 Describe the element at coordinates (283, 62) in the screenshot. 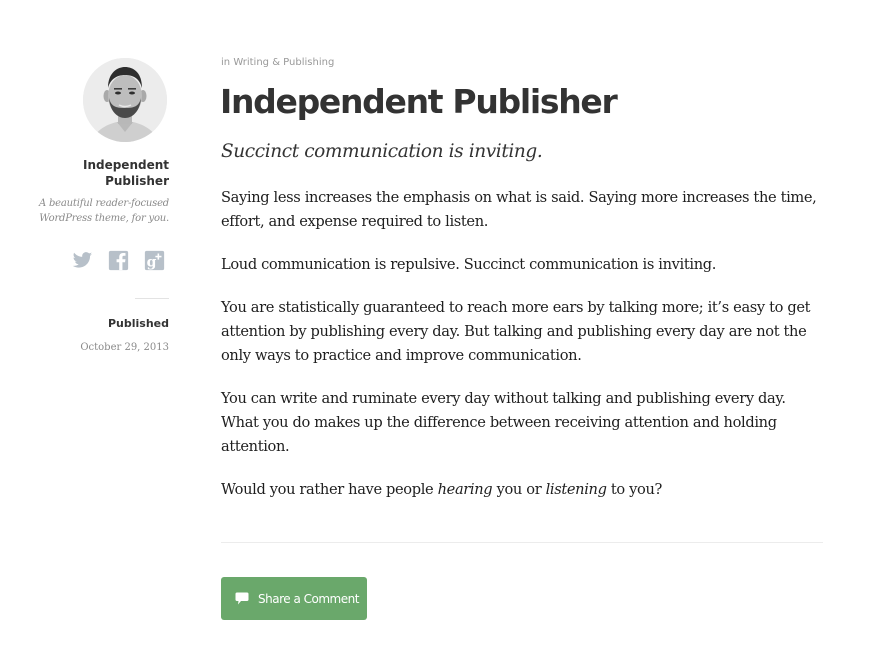

I see `category-link: Writing & Publishing` at that location.